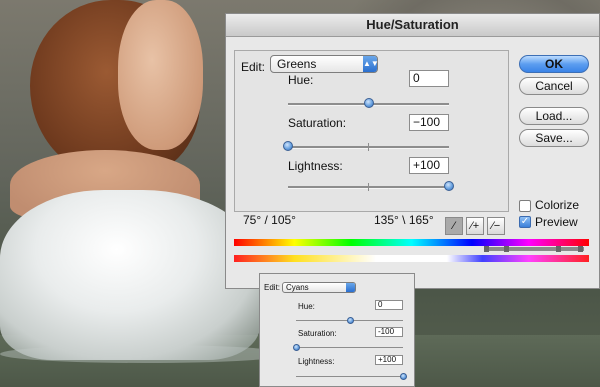 The image size is (600, 387). What do you see at coordinates (557, 205) in the screenshot?
I see `colorize-label: Colorize` at bounding box center [557, 205].